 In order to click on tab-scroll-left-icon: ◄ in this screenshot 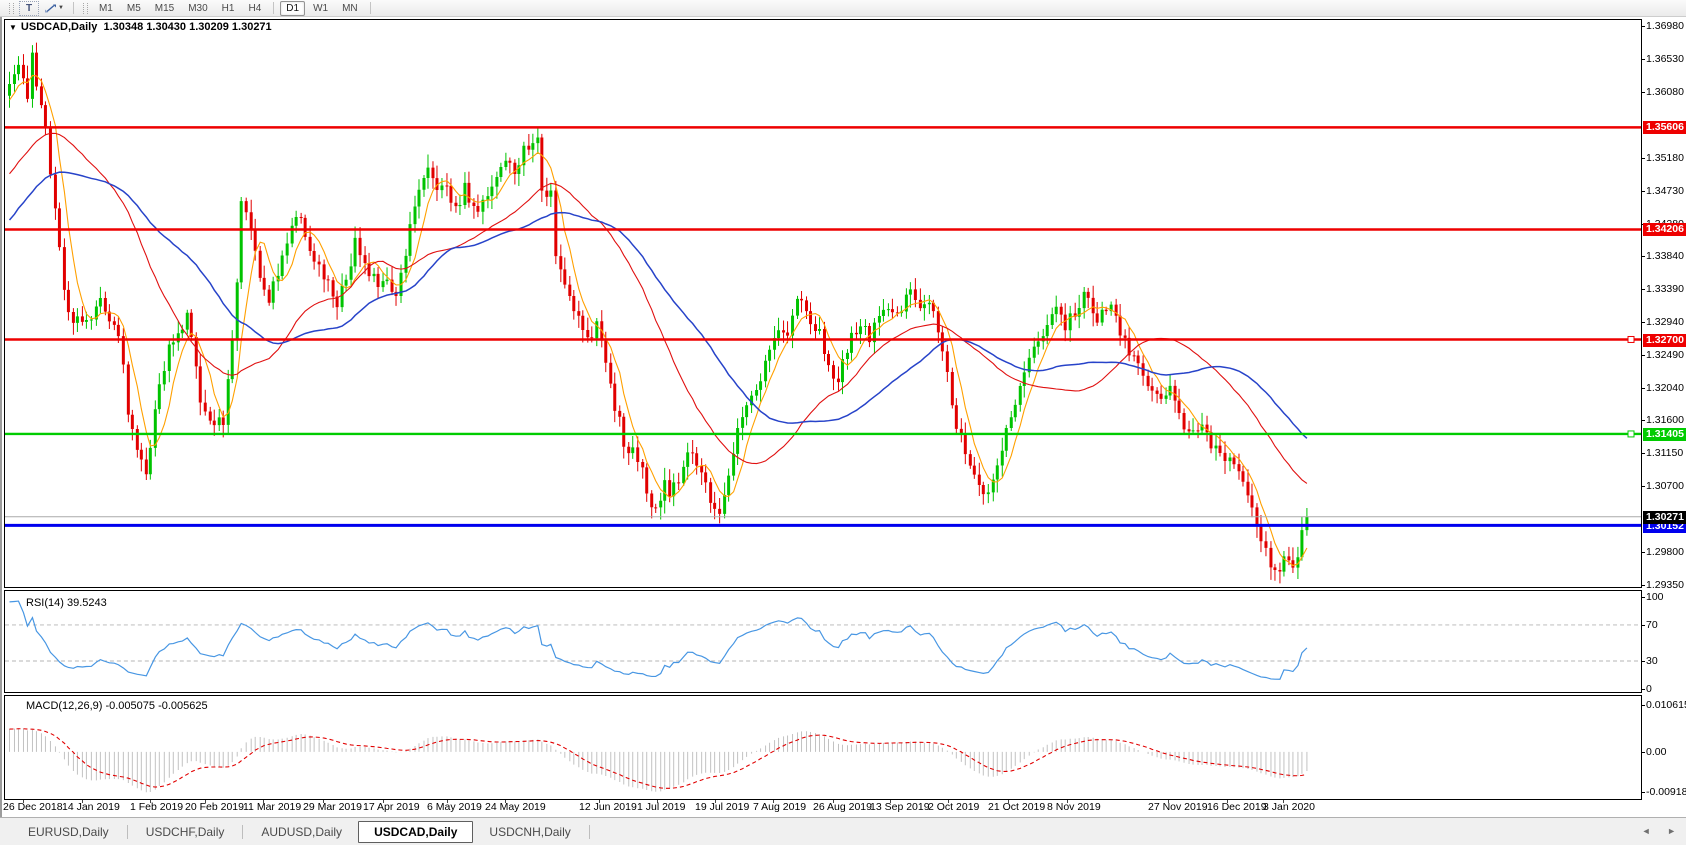, I will do `click(1646, 831)`.